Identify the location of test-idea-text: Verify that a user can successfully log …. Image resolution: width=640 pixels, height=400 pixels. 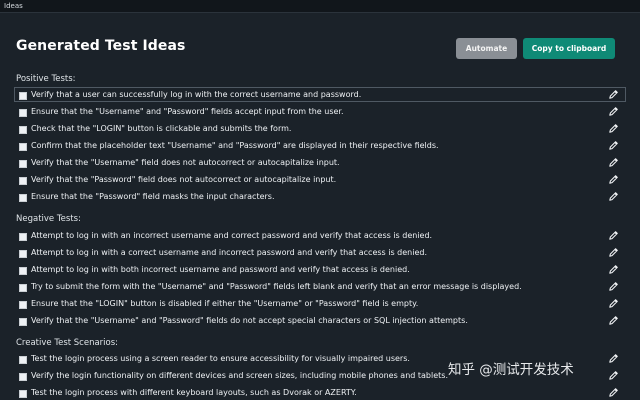
(196, 94).